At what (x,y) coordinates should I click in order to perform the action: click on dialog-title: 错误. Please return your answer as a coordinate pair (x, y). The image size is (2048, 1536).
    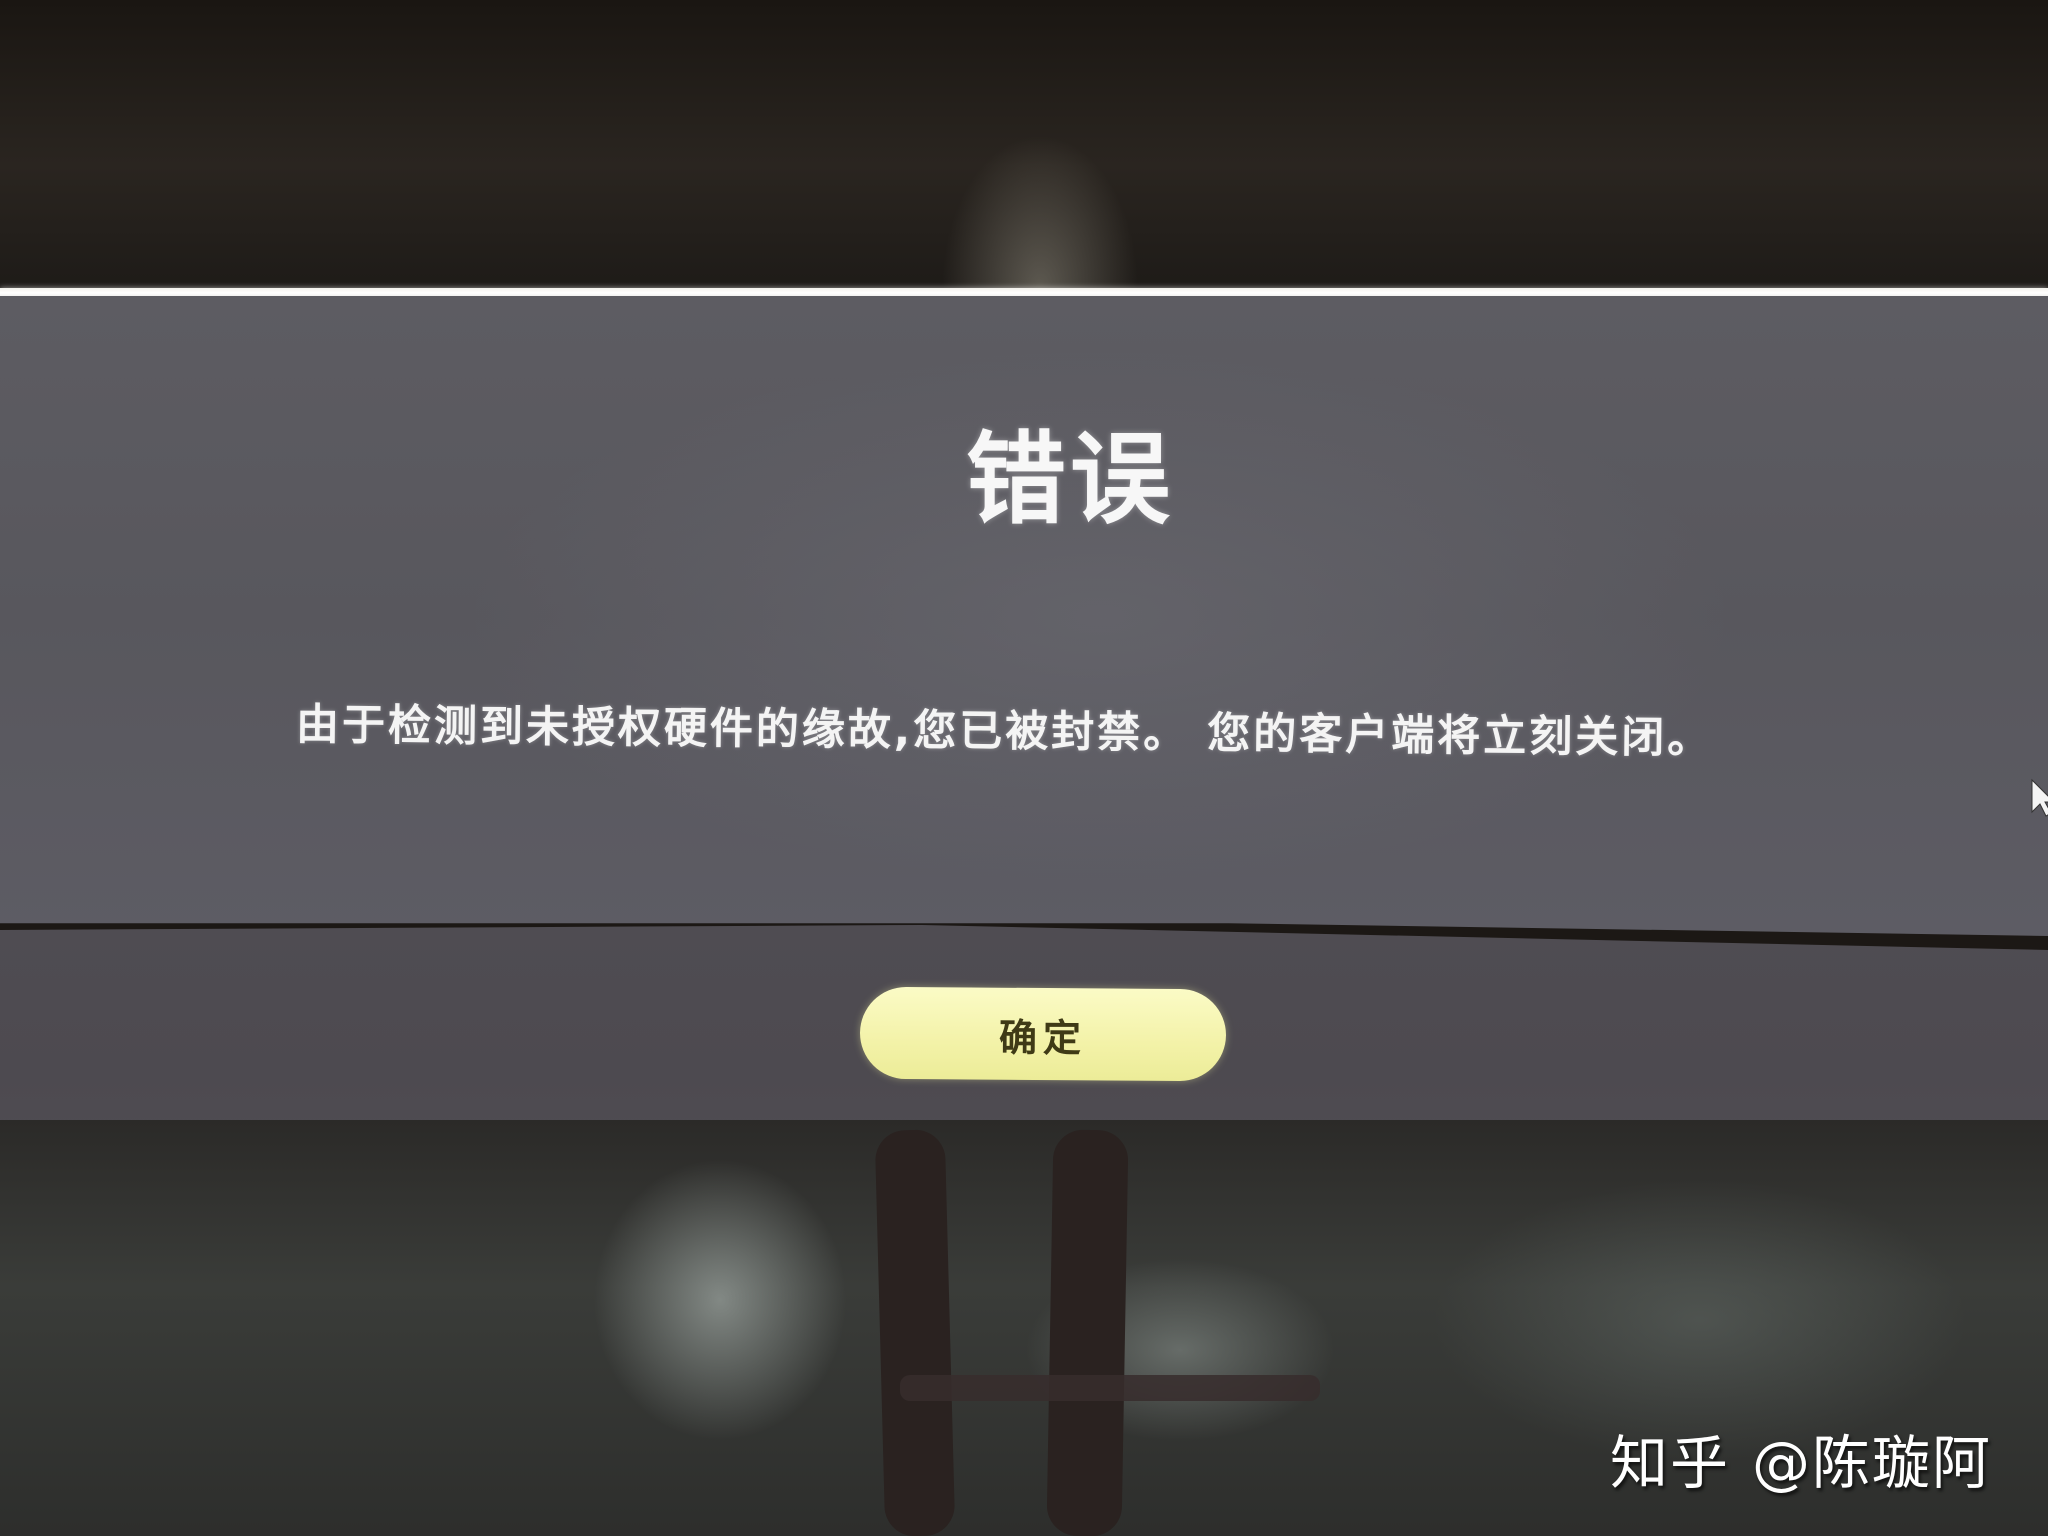
    Looking at the image, I should click on (1070, 479).